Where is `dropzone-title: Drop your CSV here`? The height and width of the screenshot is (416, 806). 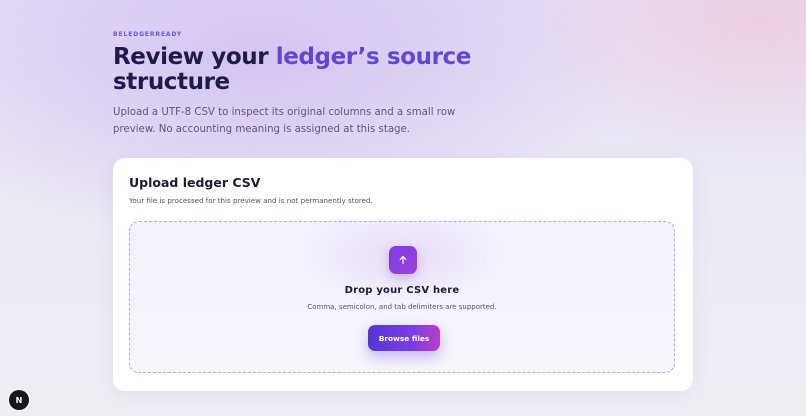
dropzone-title: Drop your CSV here is located at coordinates (402, 290).